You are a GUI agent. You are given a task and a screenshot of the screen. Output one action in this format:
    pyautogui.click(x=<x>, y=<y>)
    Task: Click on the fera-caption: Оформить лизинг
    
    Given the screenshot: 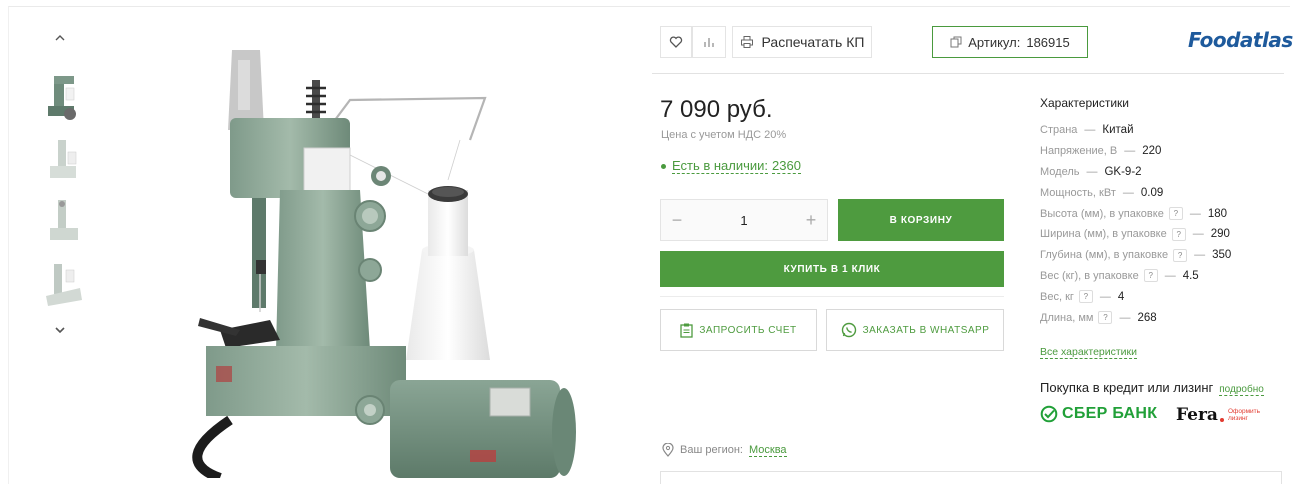 What is the action you would take?
    pyautogui.click(x=1244, y=415)
    